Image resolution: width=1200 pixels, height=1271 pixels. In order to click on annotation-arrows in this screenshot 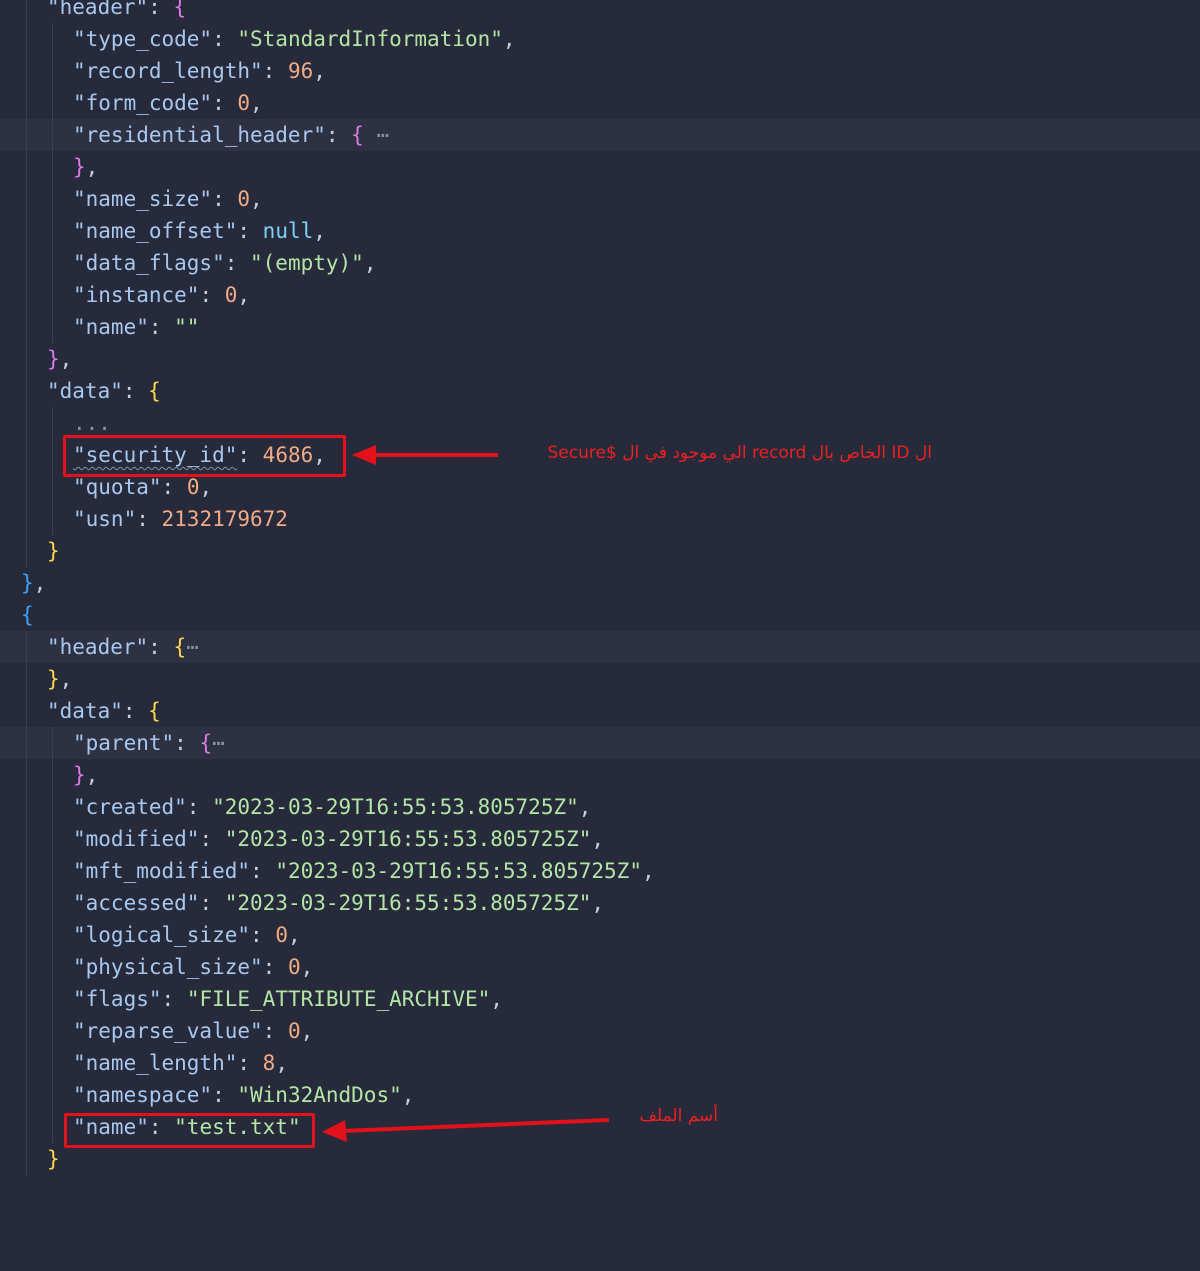, I will do `click(466, 793)`.